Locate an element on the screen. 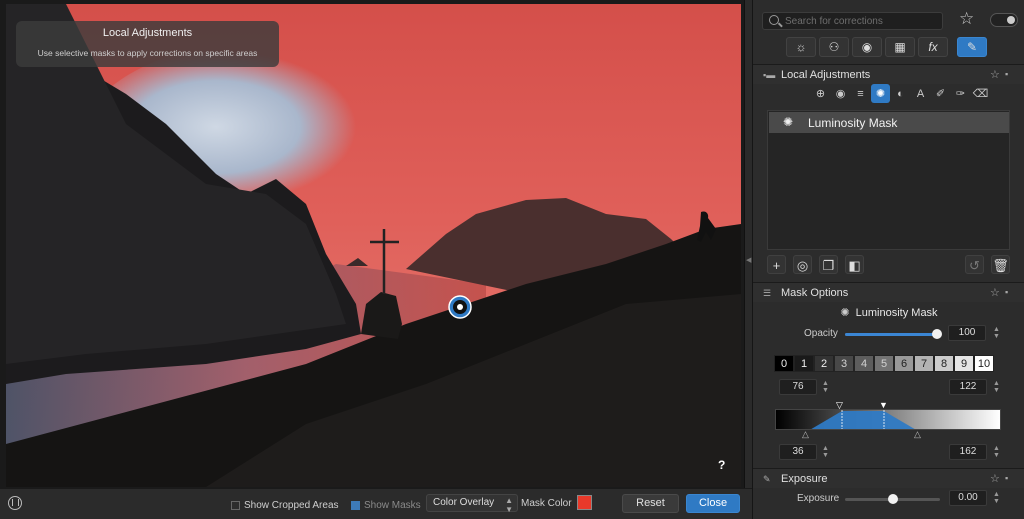 Image resolution: width=1024 pixels, height=519 pixels. exposure-icon: ✎ is located at coordinates (767, 479).